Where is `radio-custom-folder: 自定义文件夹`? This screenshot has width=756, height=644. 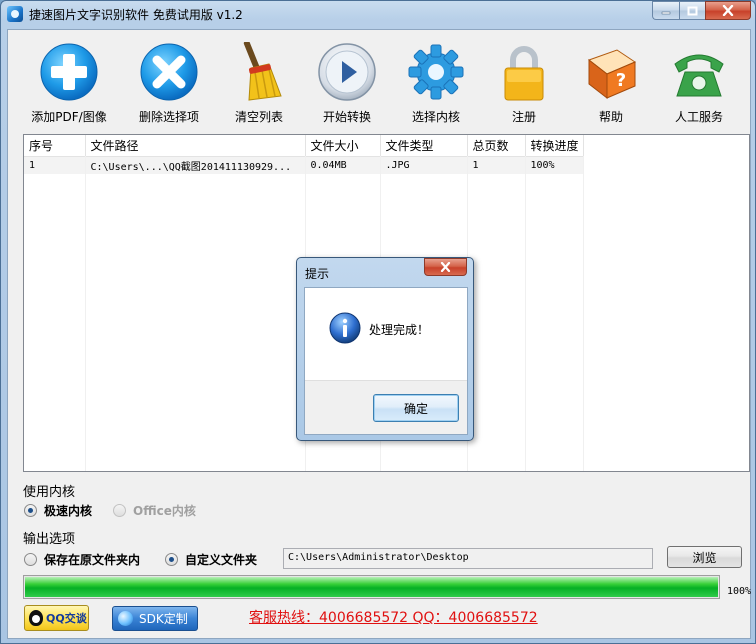
radio-custom-folder: 自定义文件夹 is located at coordinates (211, 559).